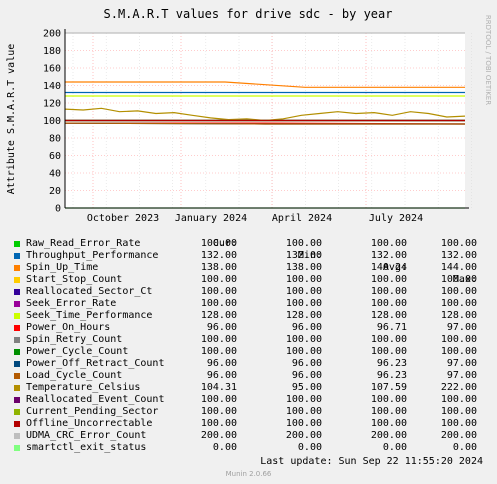  I want to click on side-label: RRDTOOL / TOBI OETIKER, so click(488, 60).